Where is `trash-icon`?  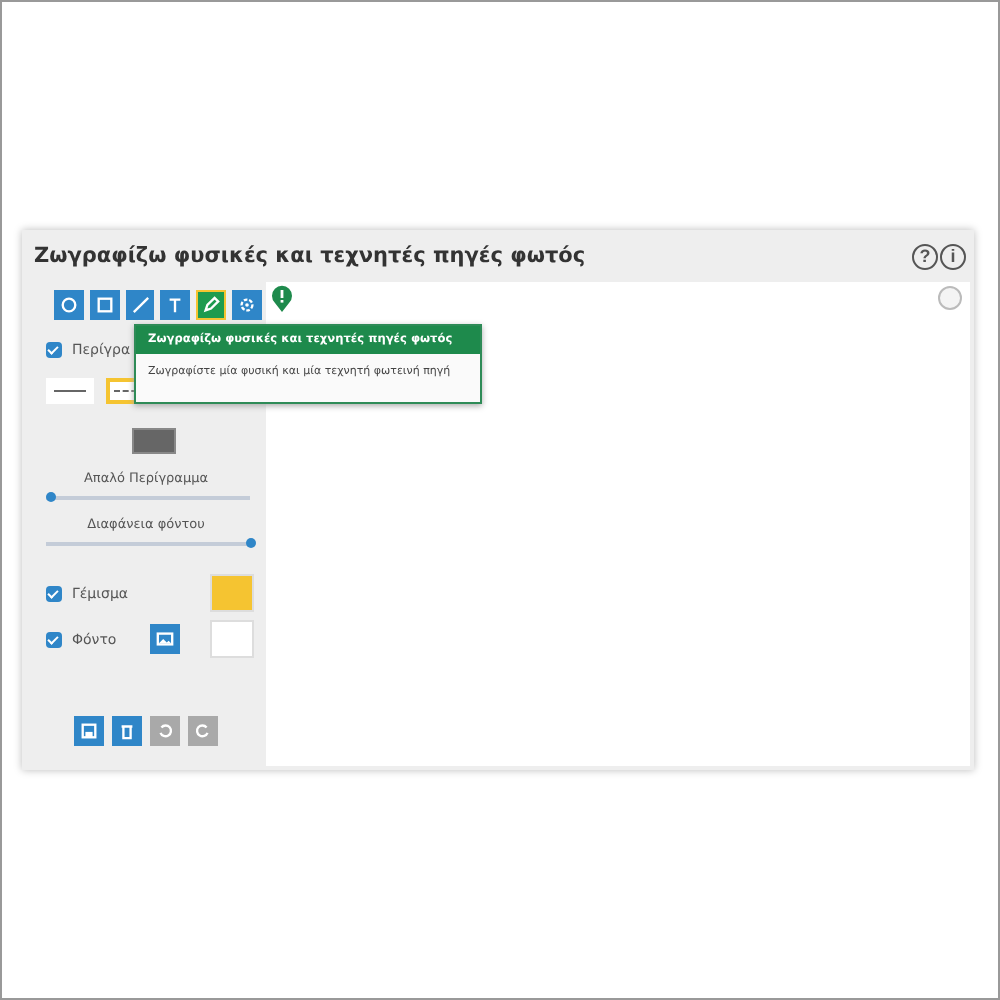 trash-icon is located at coordinates (127, 731).